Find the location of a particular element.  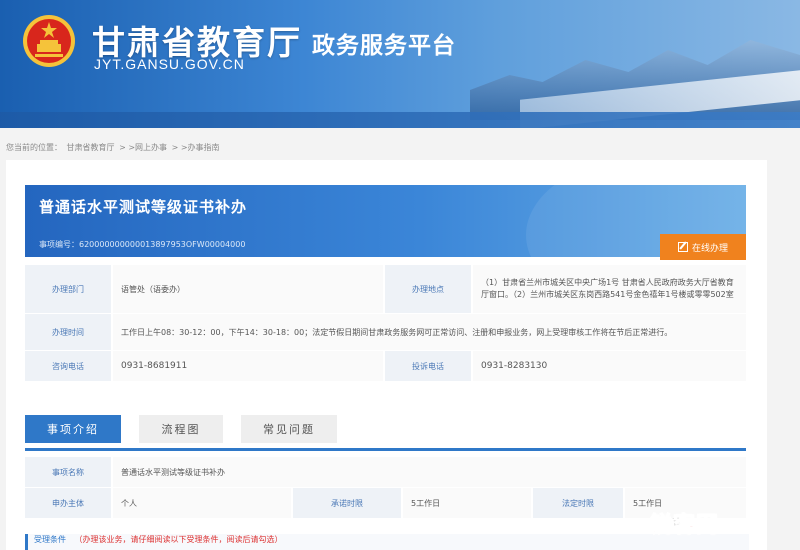

promise-label: 承诺时限 is located at coordinates (347, 503).